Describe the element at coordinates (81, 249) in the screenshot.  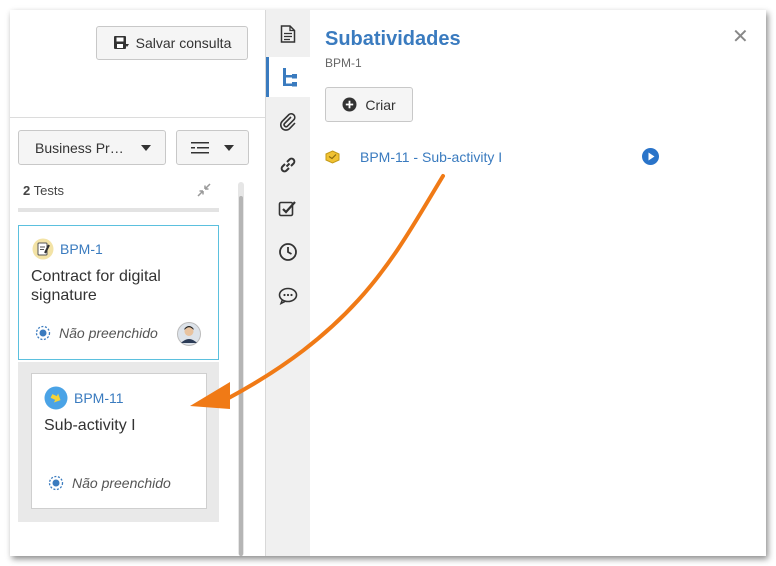
I see `activity-id-link: BPM-1` at that location.